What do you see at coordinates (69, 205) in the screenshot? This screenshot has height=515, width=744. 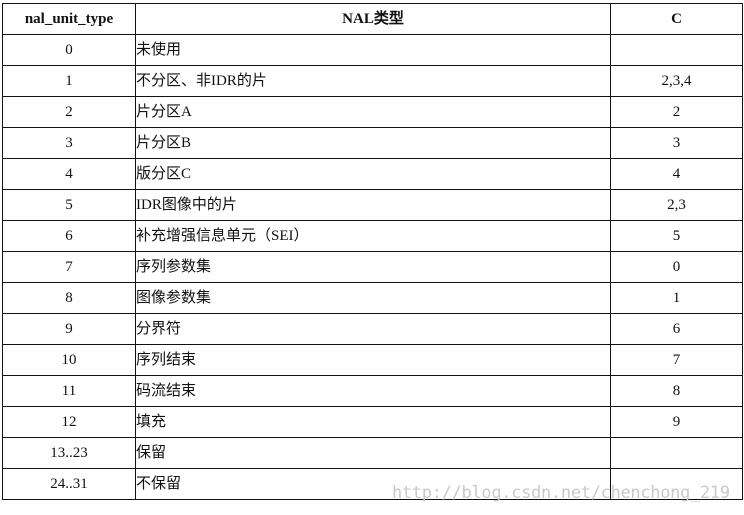 I see `type-cell: 5` at bounding box center [69, 205].